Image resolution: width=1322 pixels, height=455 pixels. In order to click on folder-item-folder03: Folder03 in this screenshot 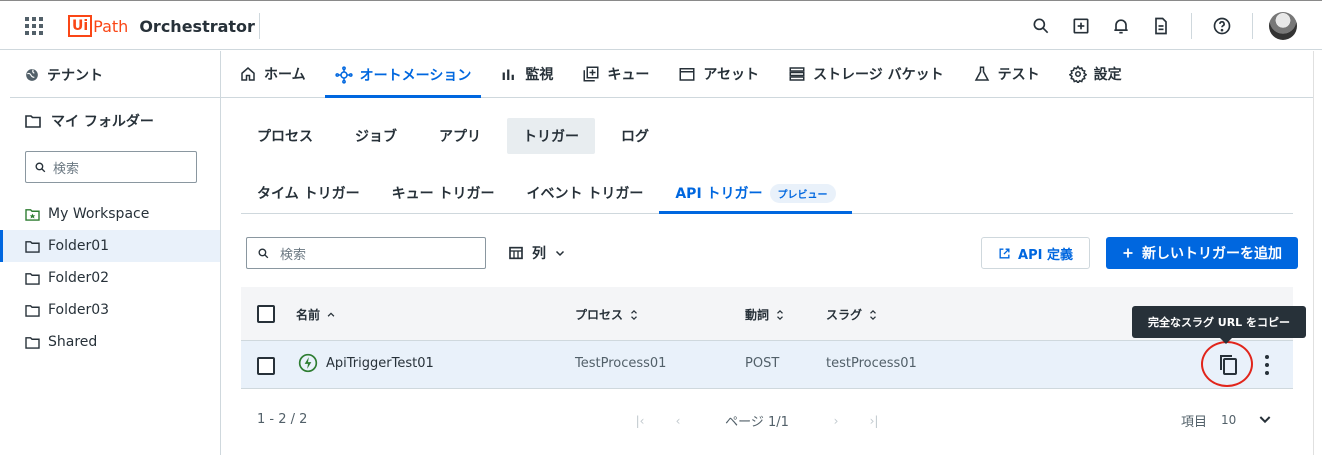, I will do `click(110, 310)`.